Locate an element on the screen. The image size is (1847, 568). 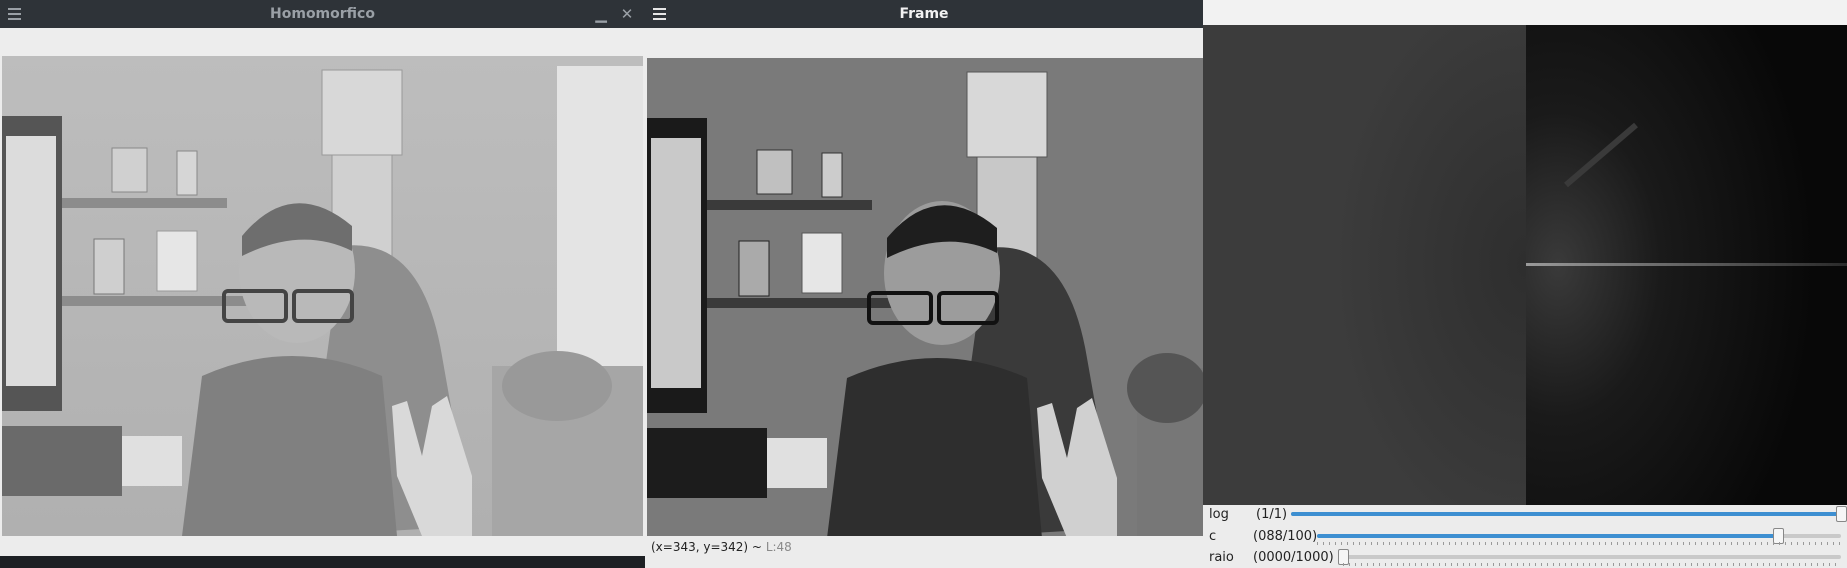
trackbar-c-ticks is located at coordinates (1579, 543).